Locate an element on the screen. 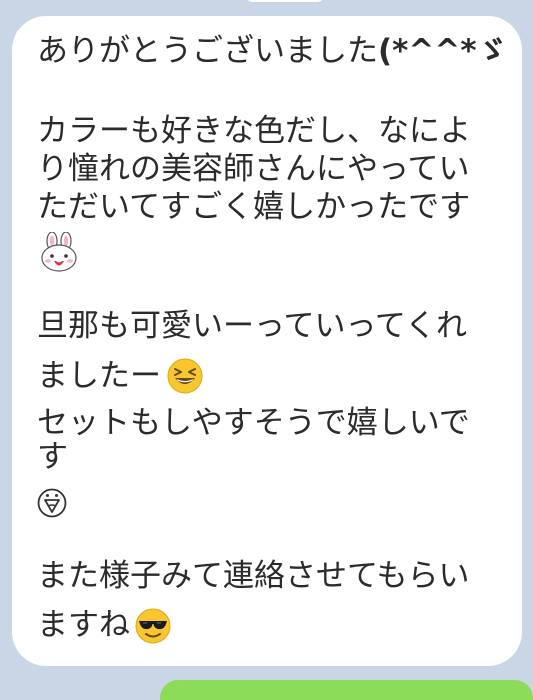  message-text: ありがとうございました is located at coordinates (207, 51).